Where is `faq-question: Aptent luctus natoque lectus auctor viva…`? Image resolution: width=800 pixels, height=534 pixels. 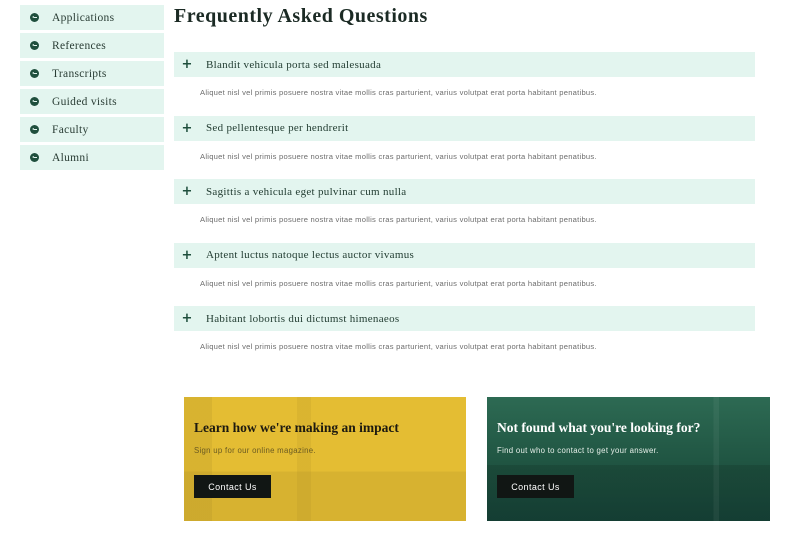 faq-question: Aptent luctus natoque lectus auctor viva… is located at coordinates (310, 255).